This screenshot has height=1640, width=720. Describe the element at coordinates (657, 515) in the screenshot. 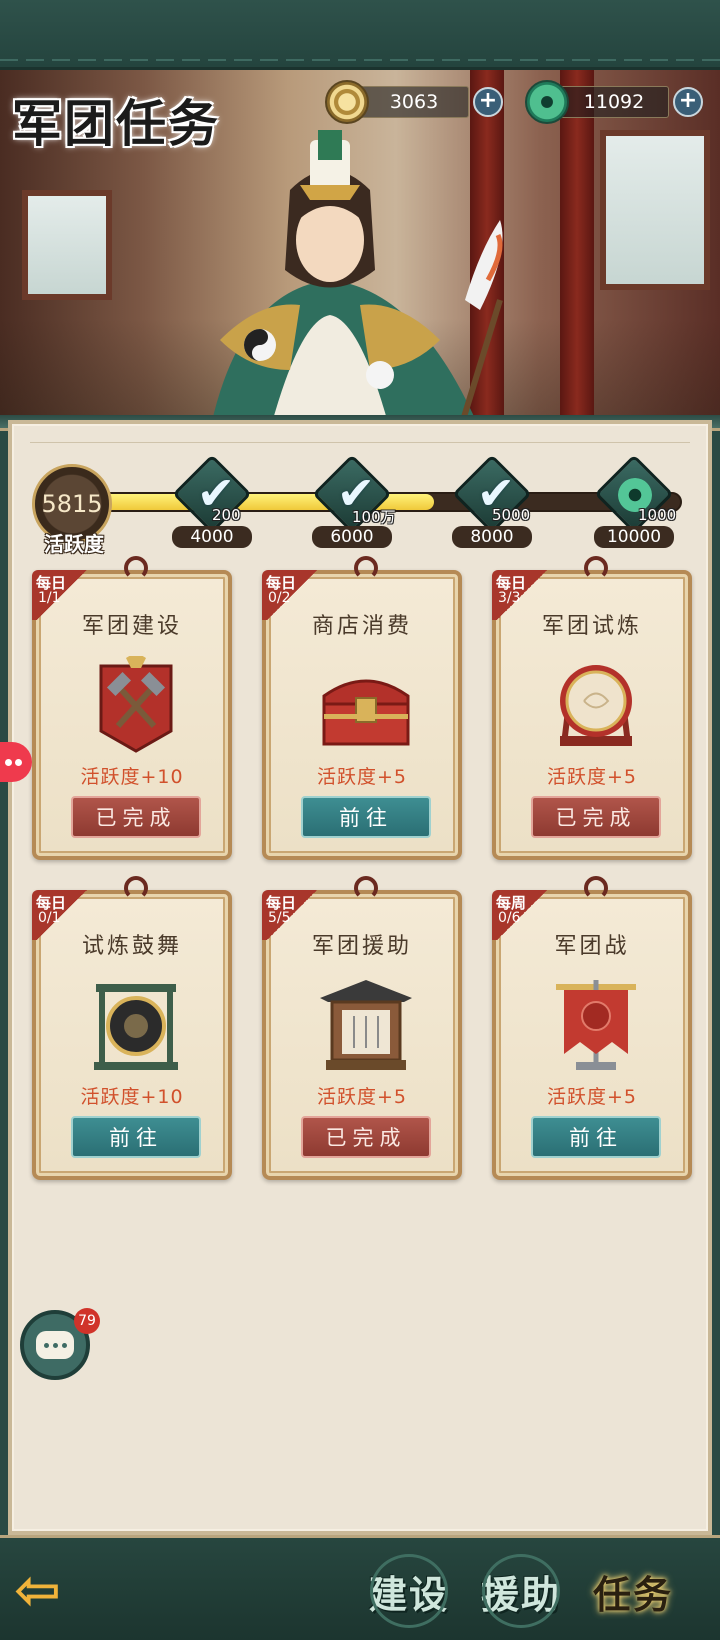

I see `milestone-reward: 1000` at that location.